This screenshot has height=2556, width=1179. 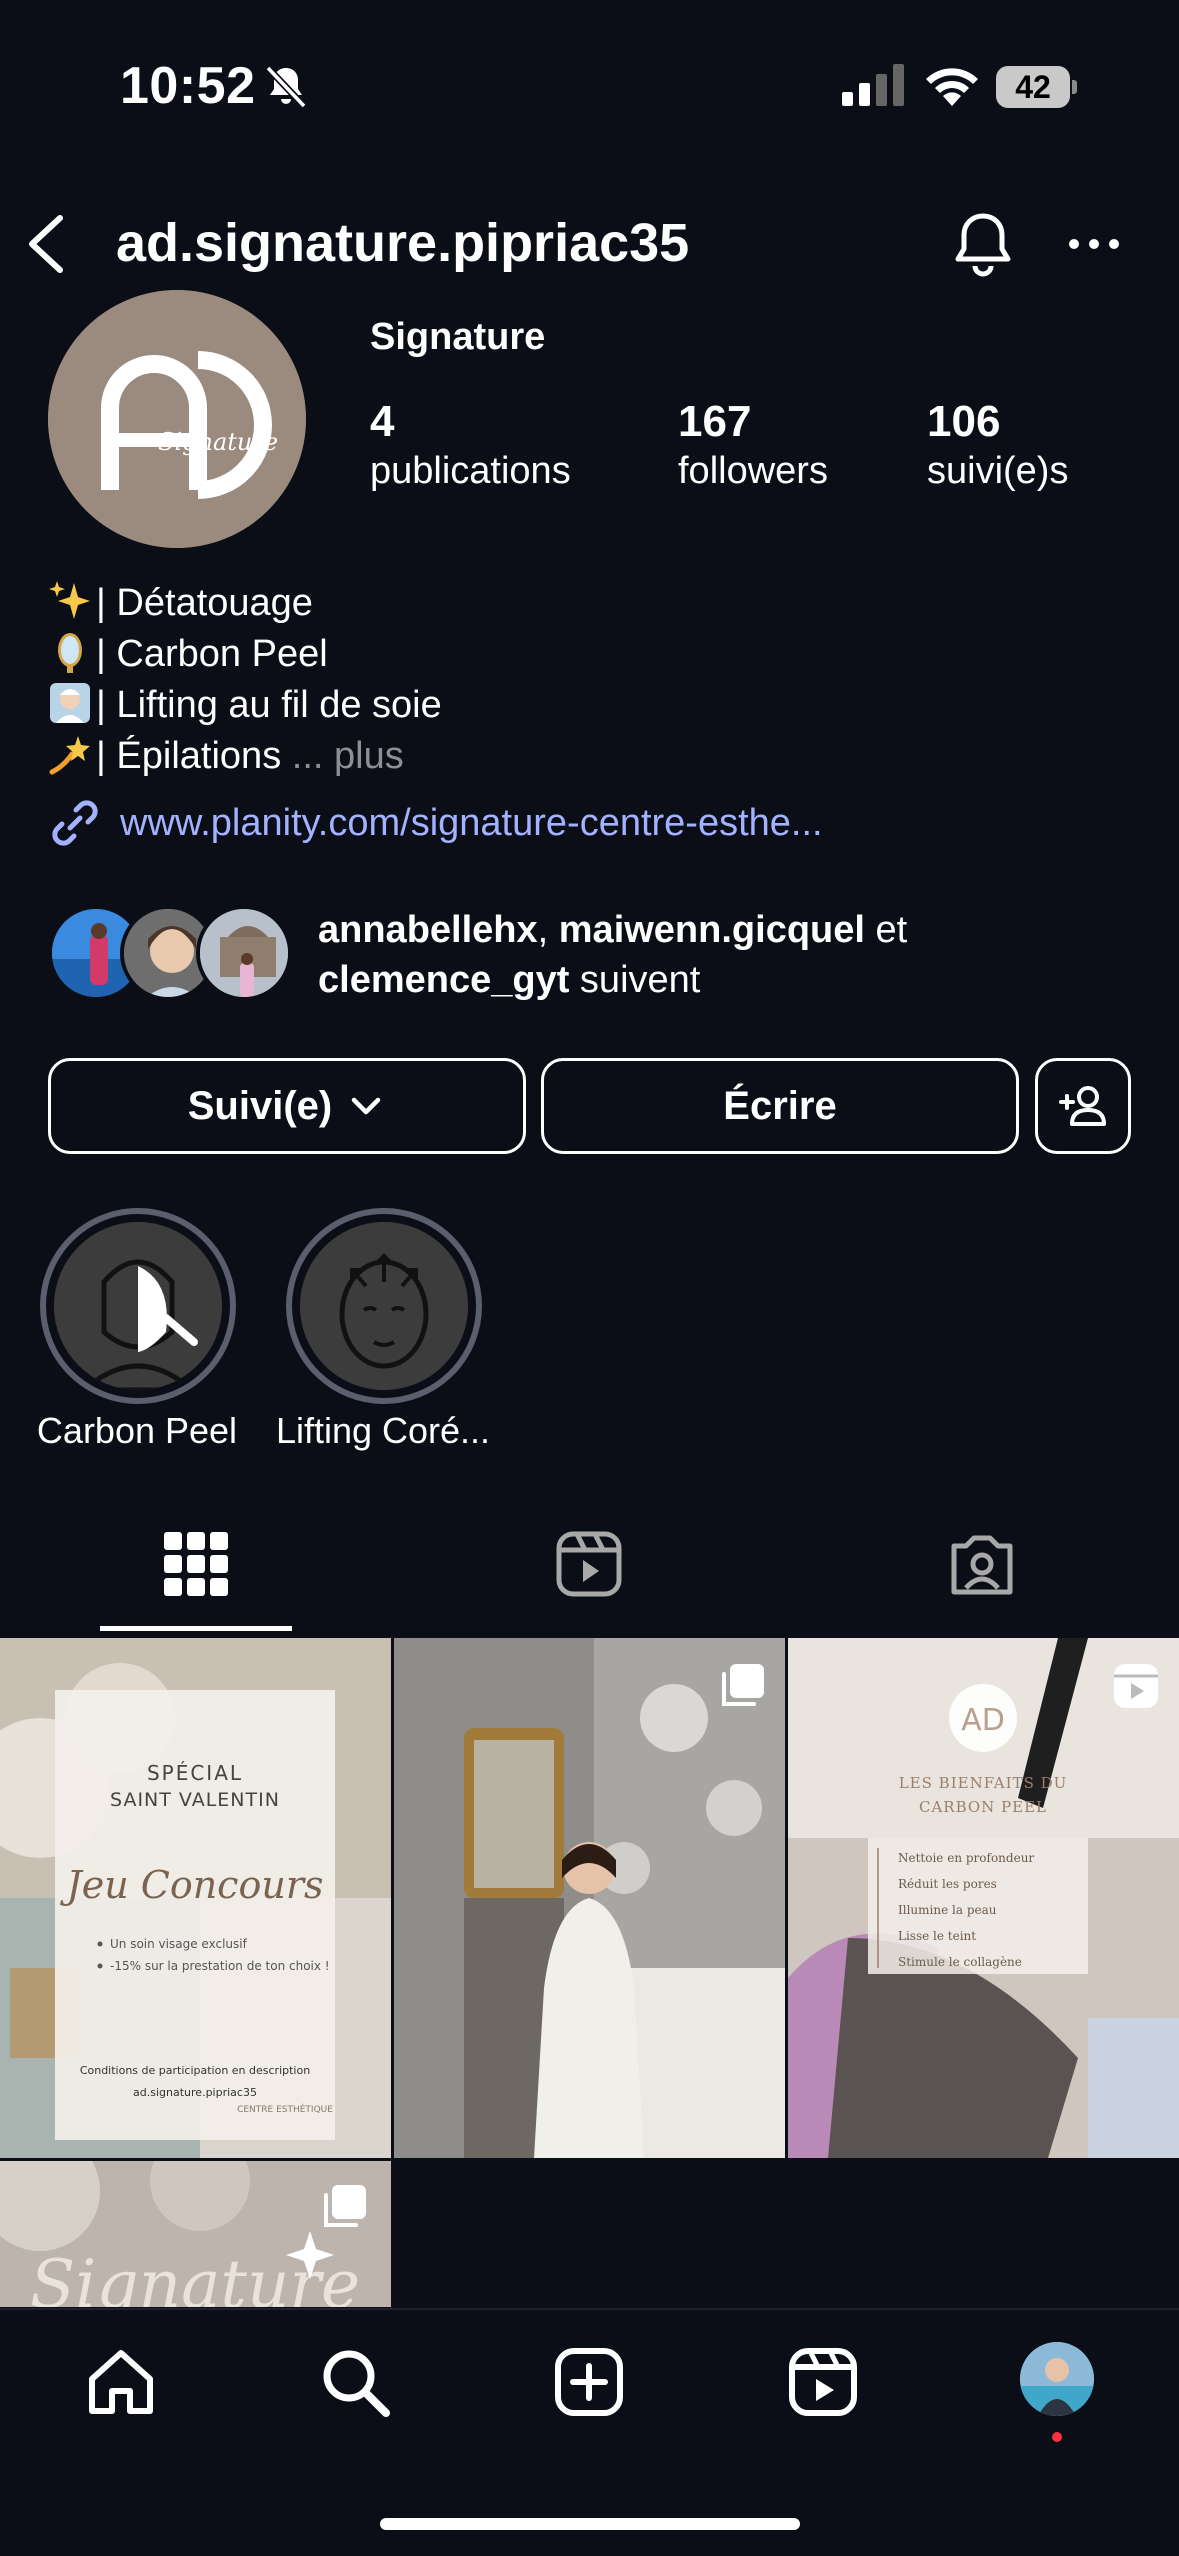 I want to click on svg-text: Illumine la peau, so click(x=947, y=1910).